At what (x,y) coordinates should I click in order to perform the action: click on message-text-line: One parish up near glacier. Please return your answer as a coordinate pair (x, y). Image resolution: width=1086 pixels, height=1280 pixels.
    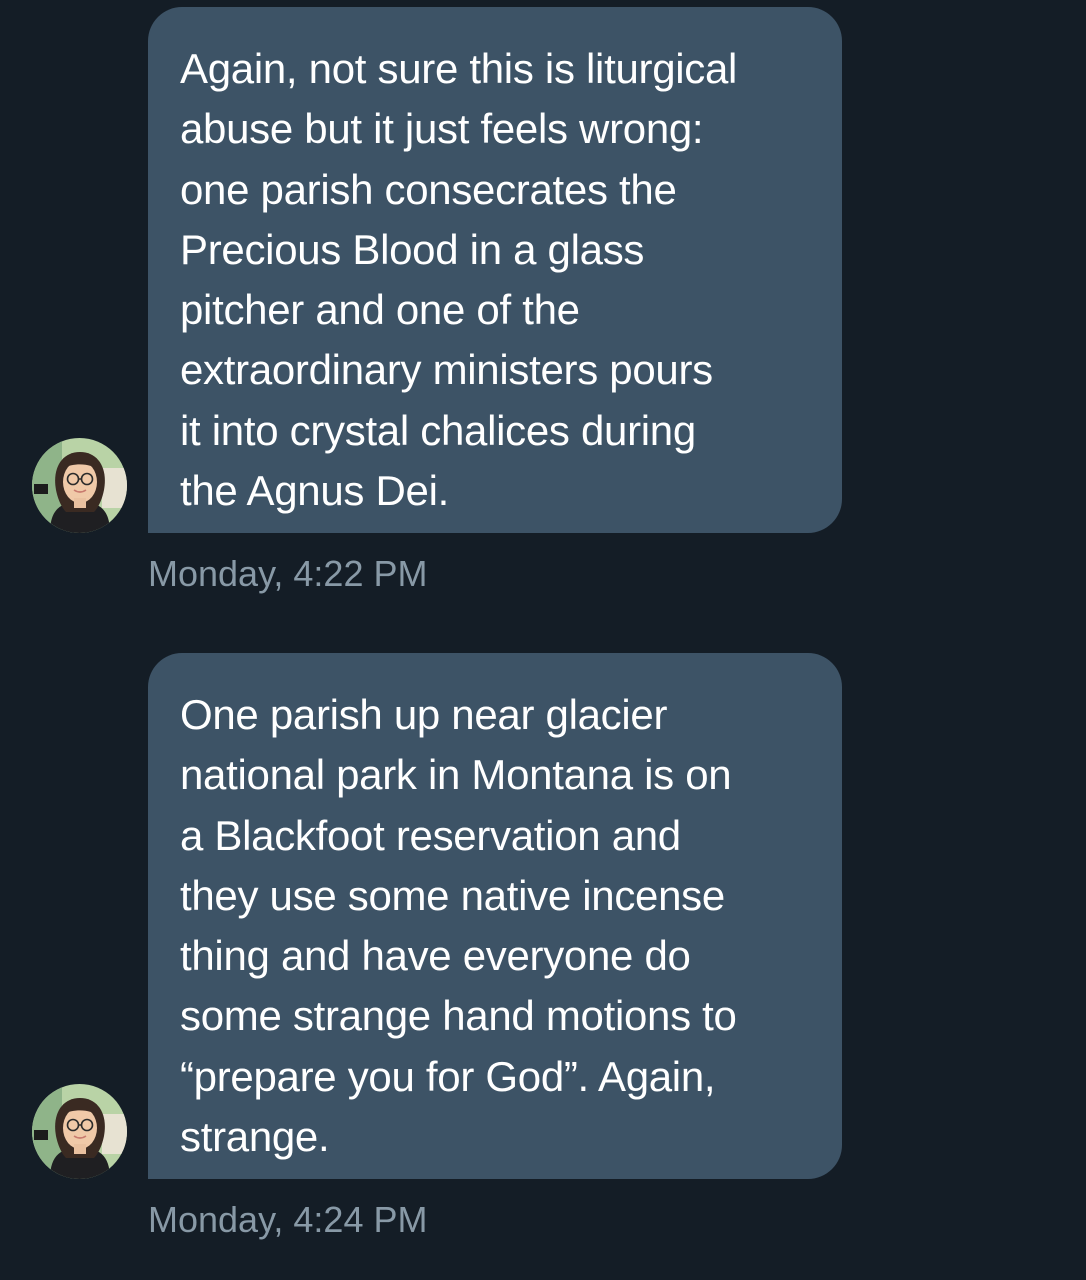
    Looking at the image, I should click on (424, 714).